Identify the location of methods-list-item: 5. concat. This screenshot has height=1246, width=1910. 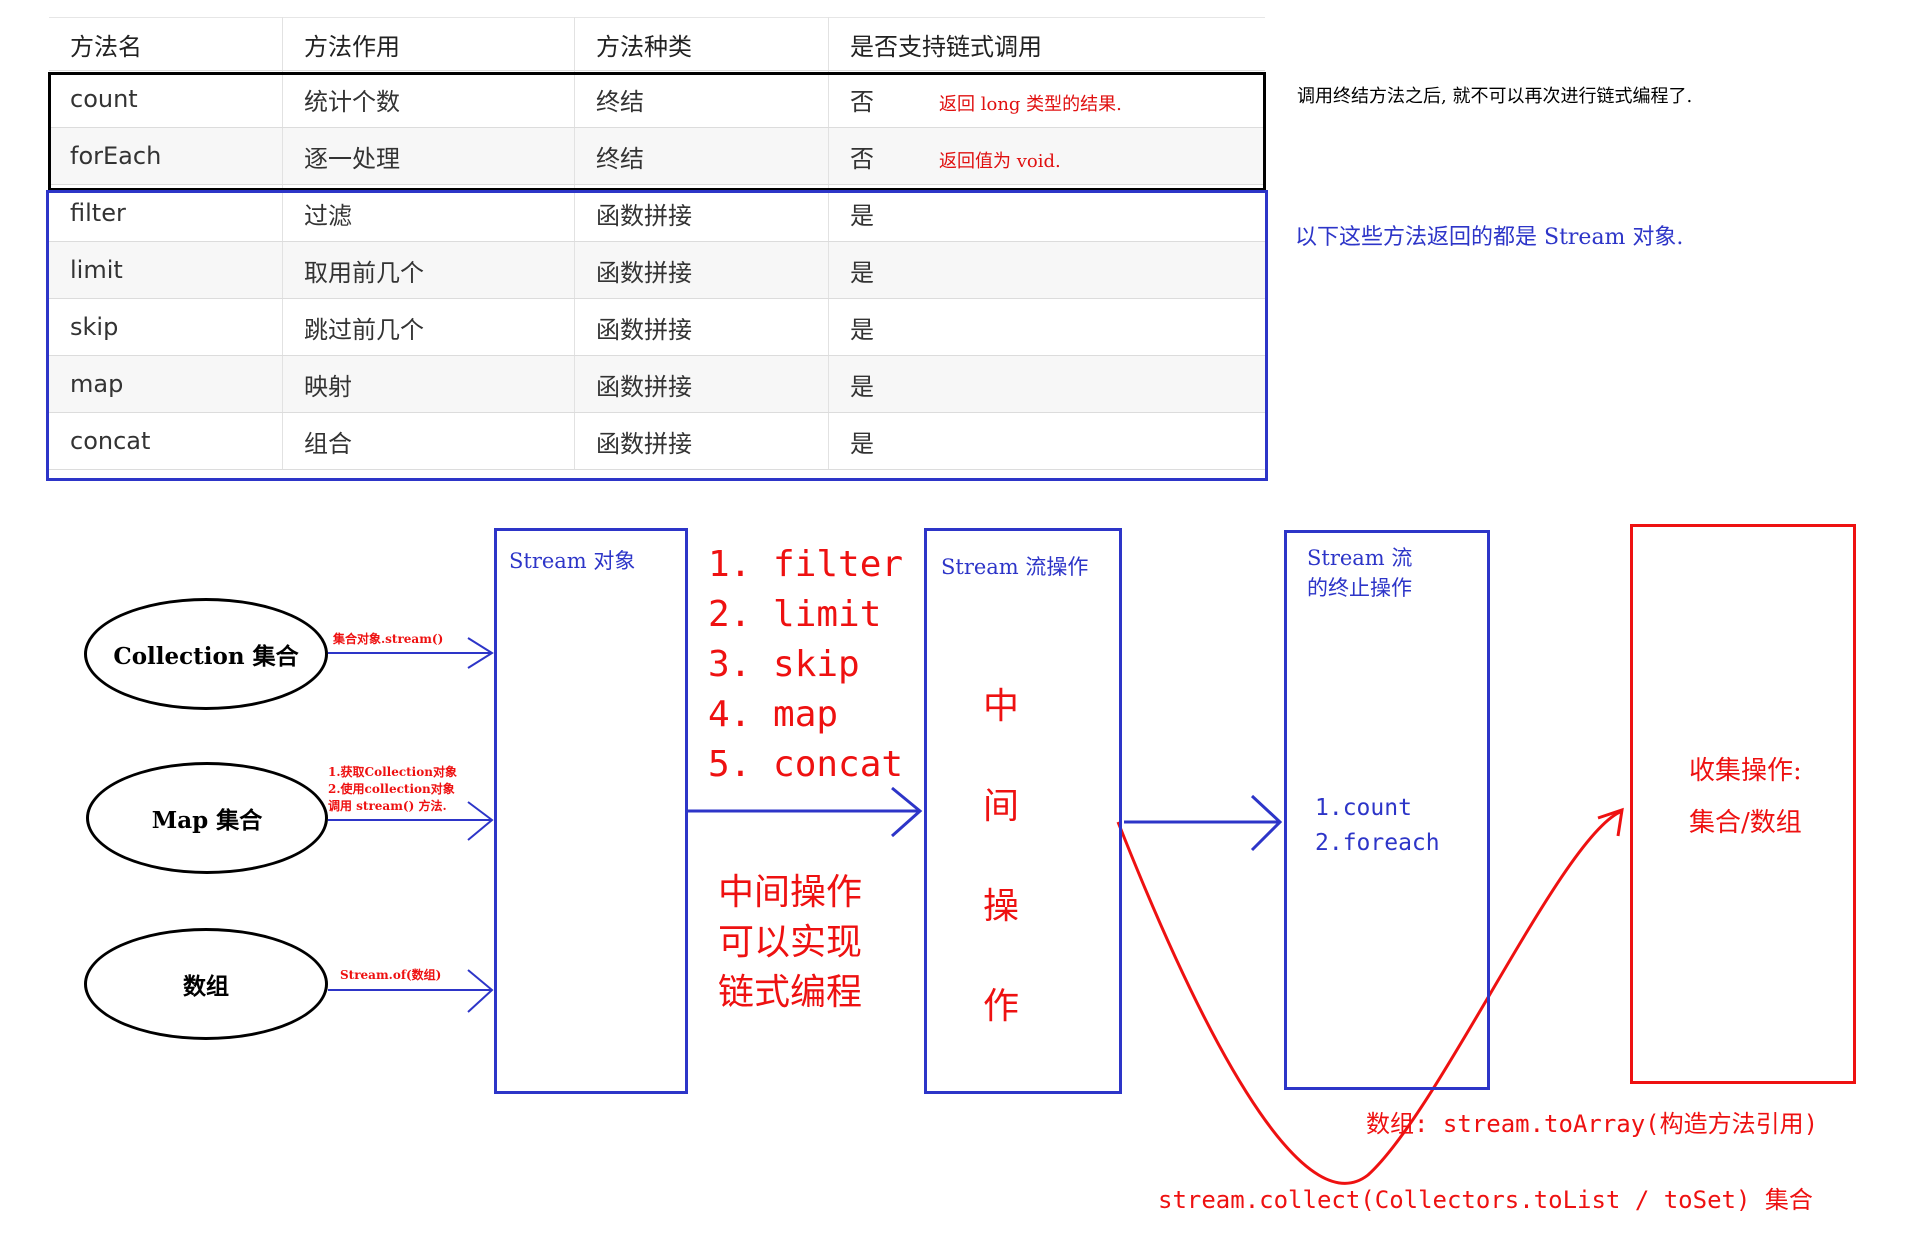
(806, 764).